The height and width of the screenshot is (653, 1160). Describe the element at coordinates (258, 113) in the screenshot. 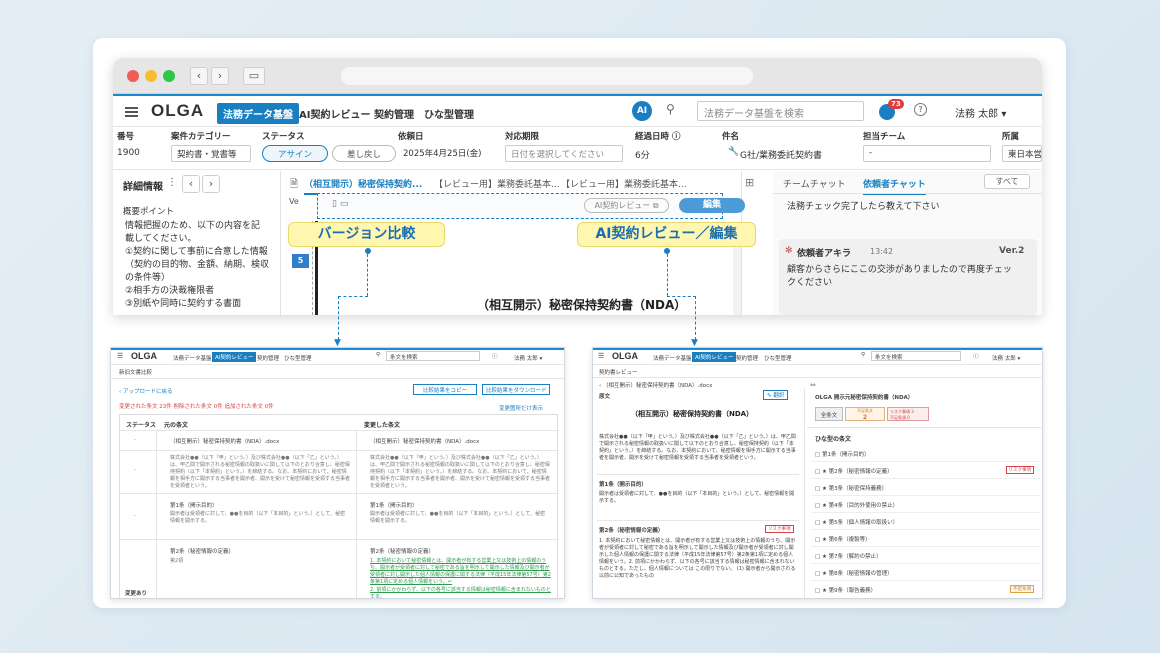

I see `nav-legal-data: 法務データ基盤` at that location.